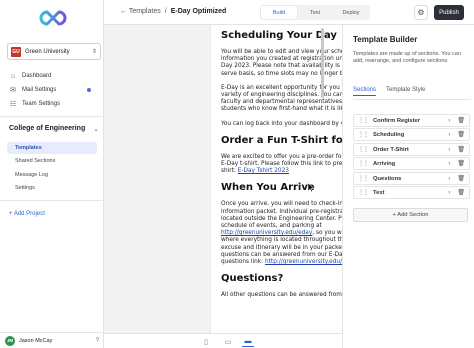 The height and width of the screenshot is (348, 474). What do you see at coordinates (39, 90) in the screenshot?
I see `nav-label: Mail Settings` at bounding box center [39, 90].